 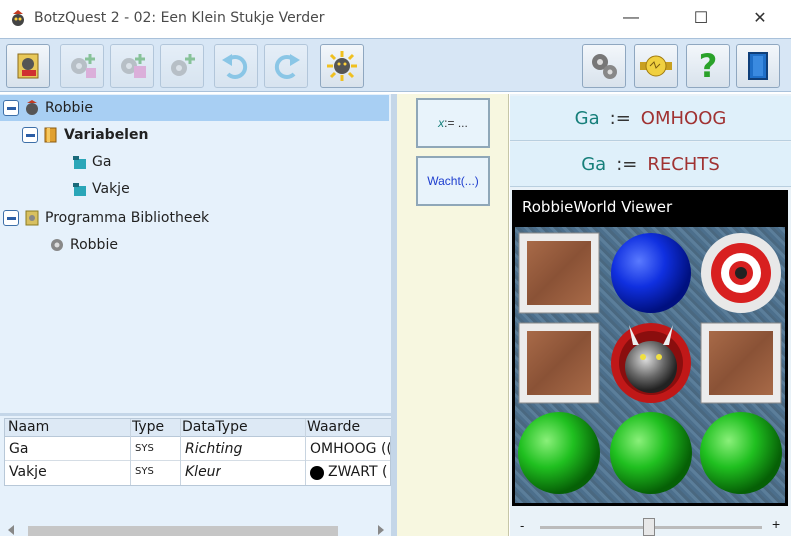 I want to click on add-gear-2-button, so click(x=132, y=66).